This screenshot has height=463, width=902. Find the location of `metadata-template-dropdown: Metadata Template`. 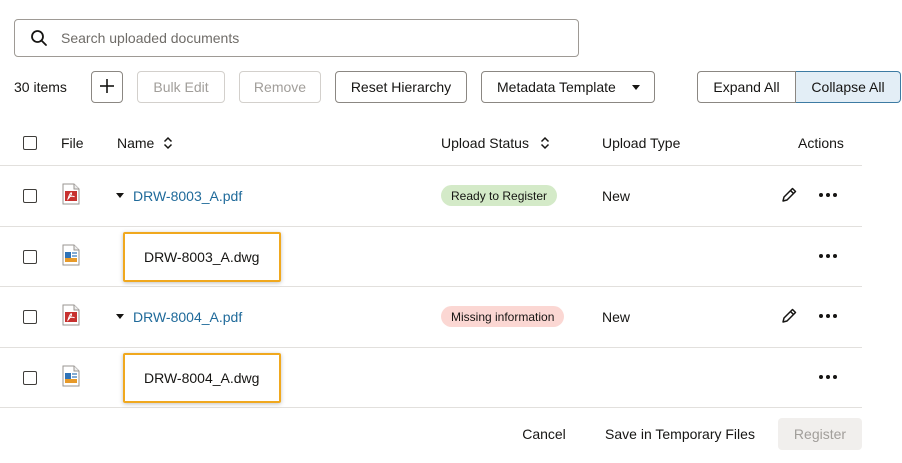

metadata-template-dropdown: Metadata Template is located at coordinates (568, 87).